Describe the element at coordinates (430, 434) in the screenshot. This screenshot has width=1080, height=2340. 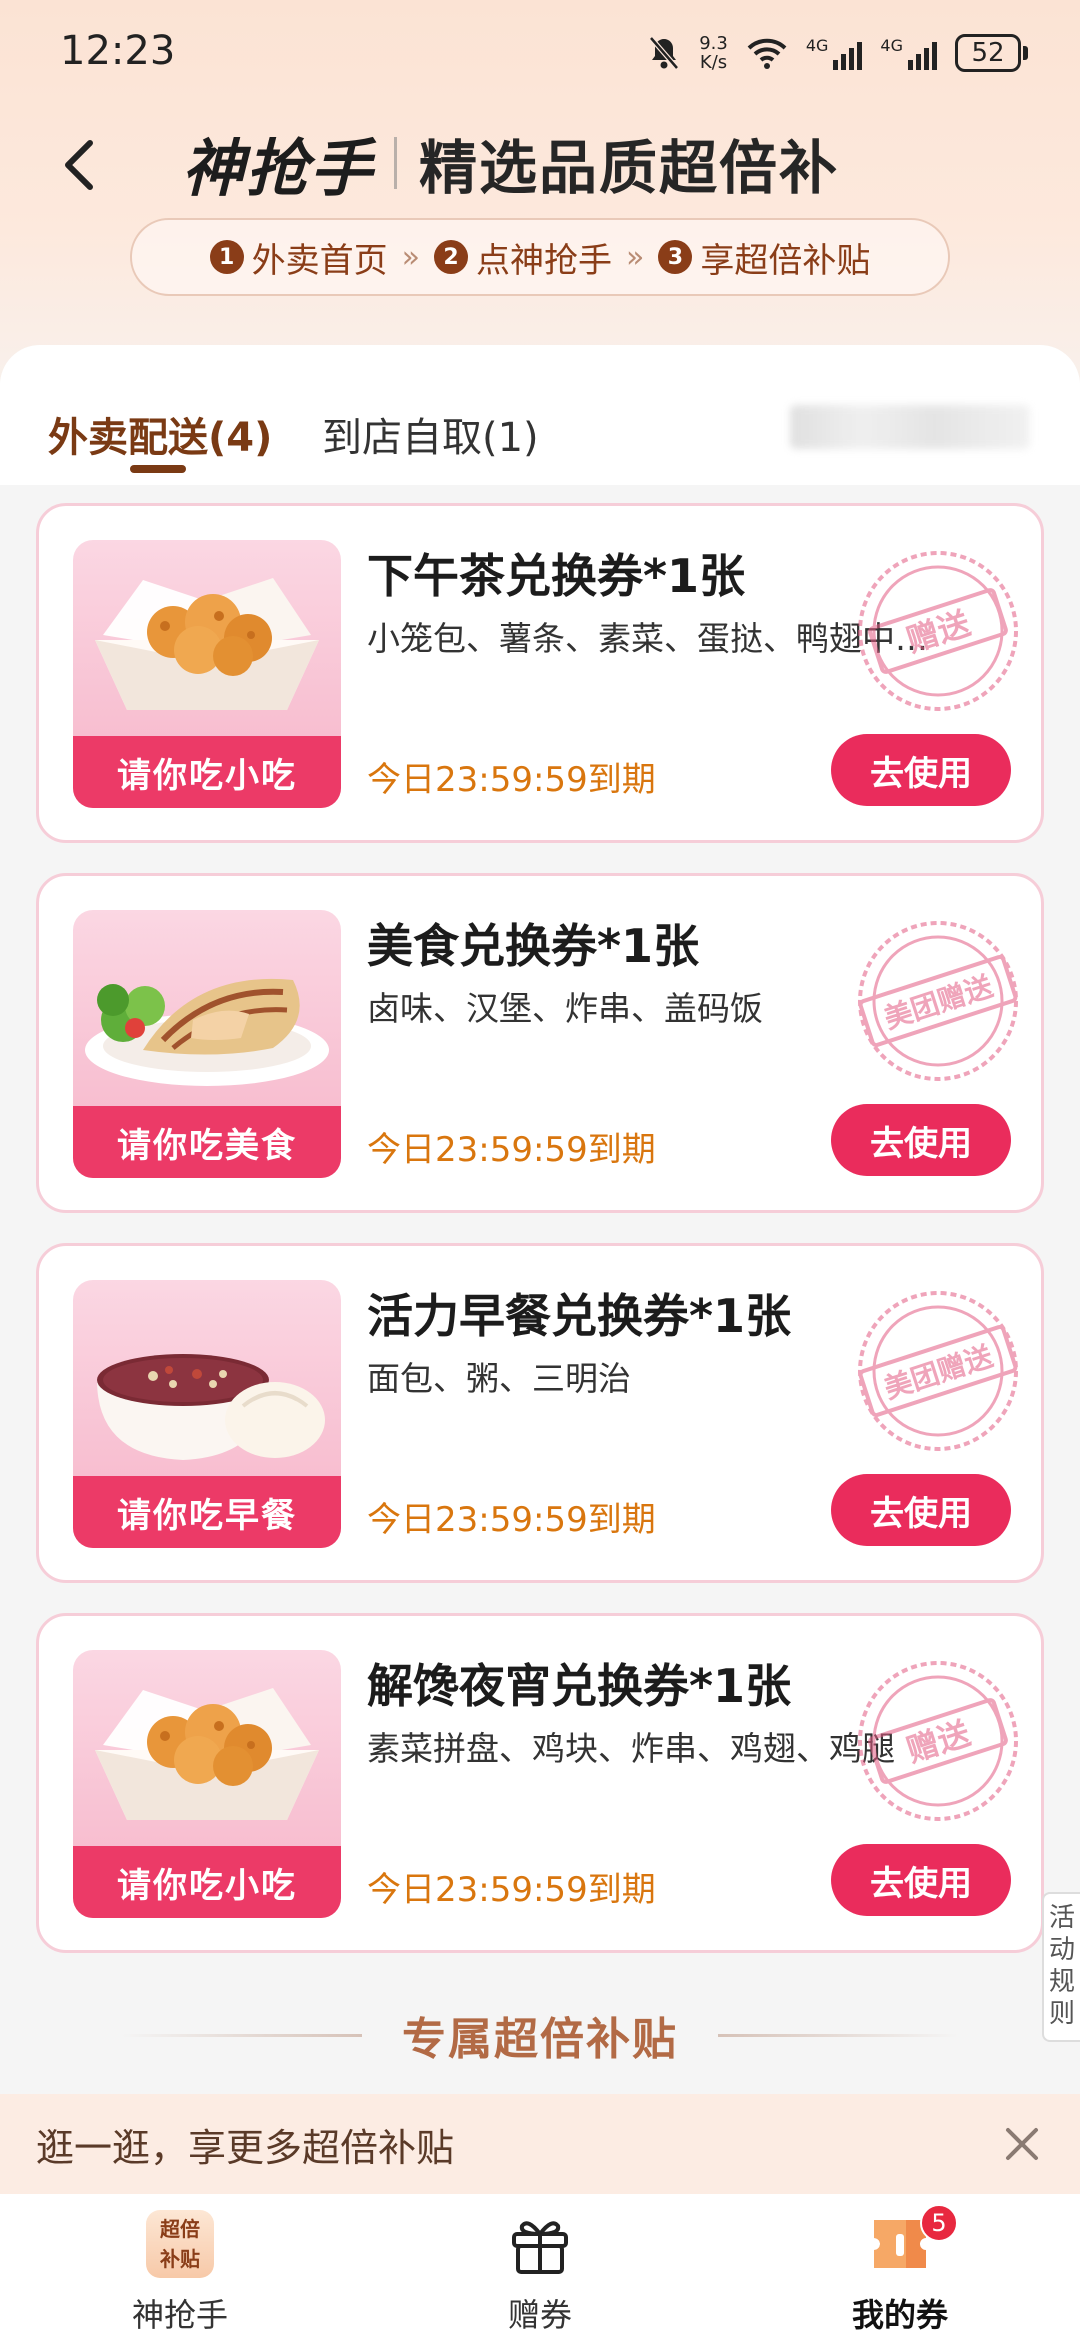
I see `tab-pickup: 到店自取(1)` at that location.